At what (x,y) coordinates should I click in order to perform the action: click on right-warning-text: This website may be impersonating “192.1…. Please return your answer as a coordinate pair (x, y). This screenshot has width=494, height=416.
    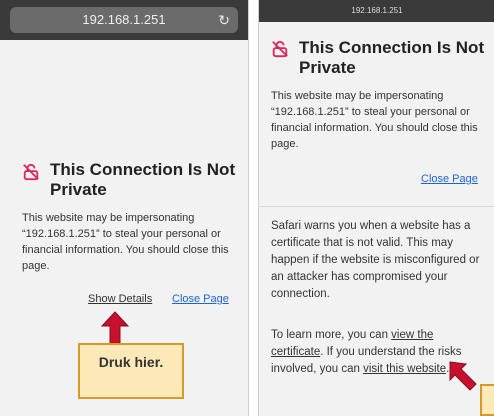
    Looking at the image, I should click on (374, 120).